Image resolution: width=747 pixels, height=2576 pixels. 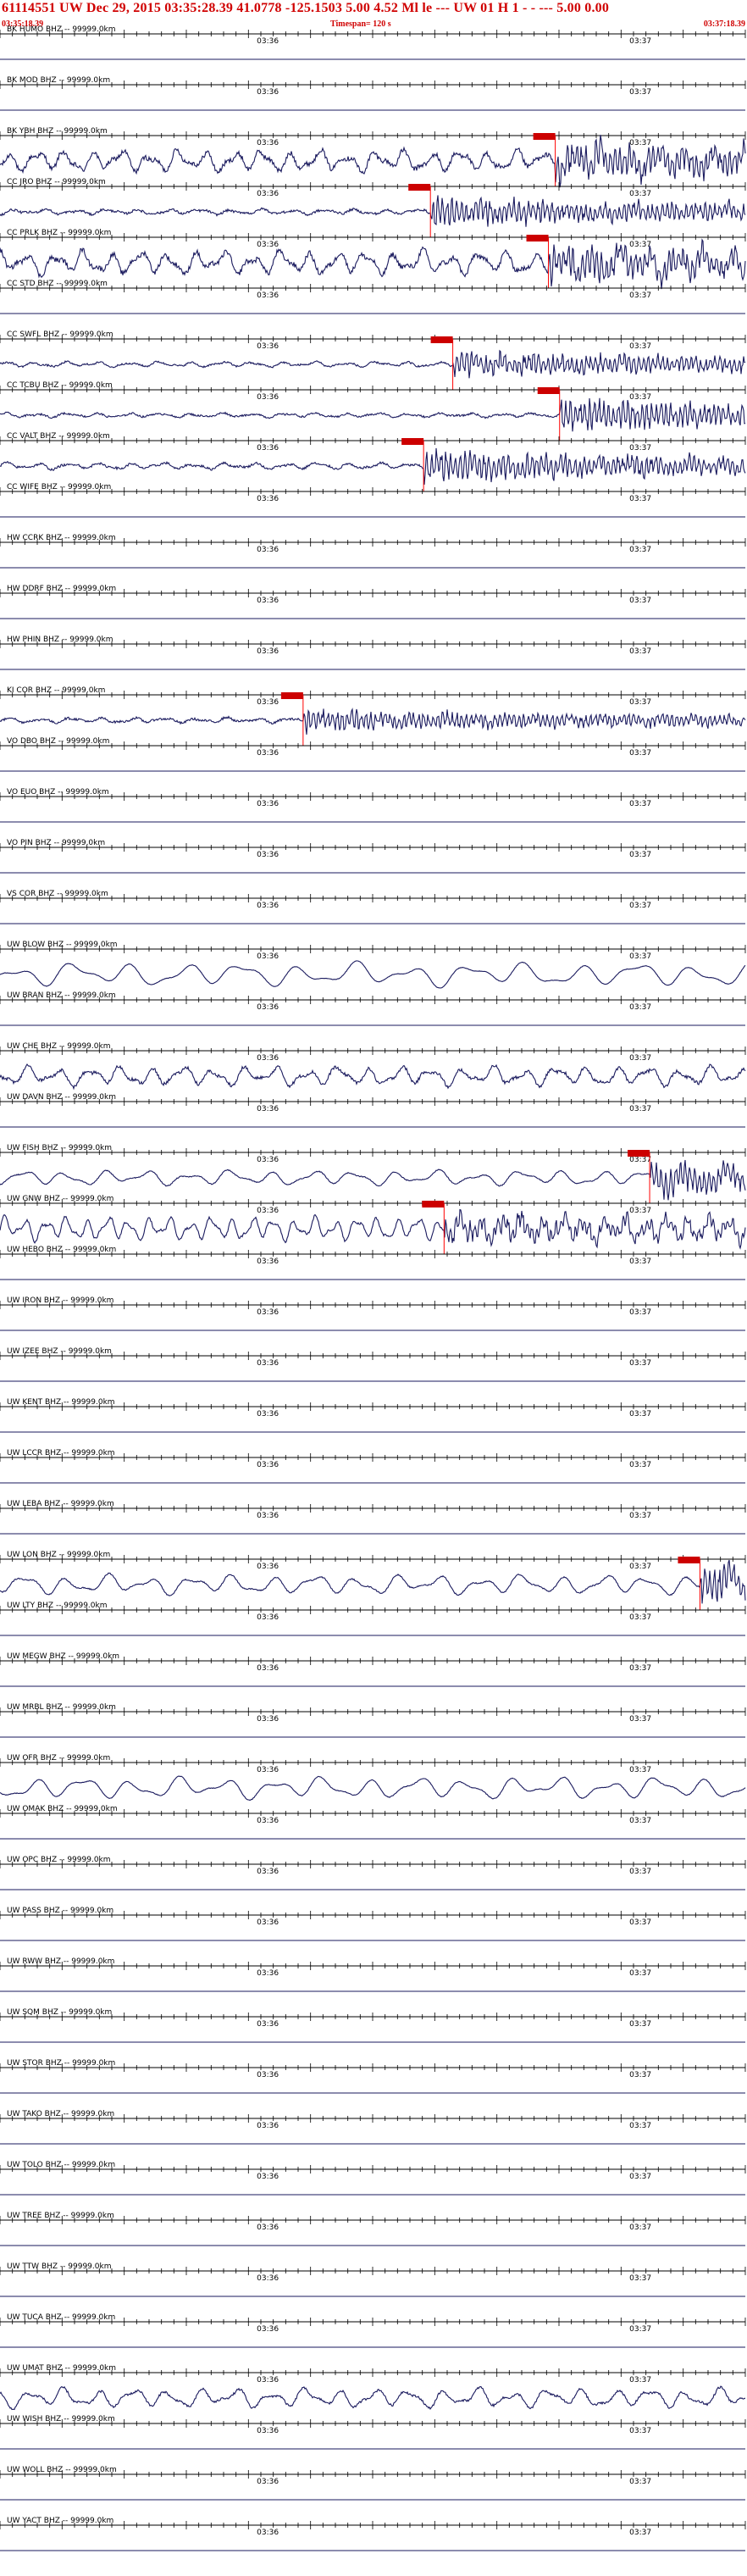 I want to click on channel-label: UW TAKO BHZ -- 99999.0km, so click(x=60, y=2114).